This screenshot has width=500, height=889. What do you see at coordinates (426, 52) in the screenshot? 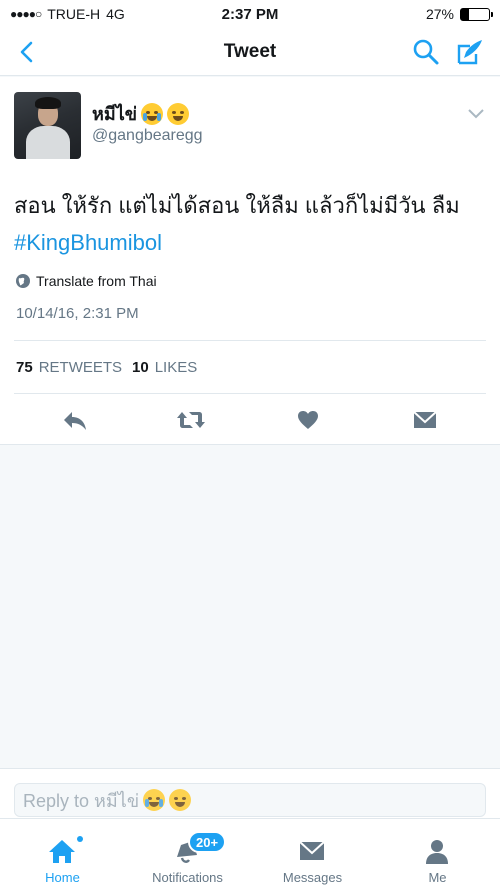
I see `search-icon` at bounding box center [426, 52].